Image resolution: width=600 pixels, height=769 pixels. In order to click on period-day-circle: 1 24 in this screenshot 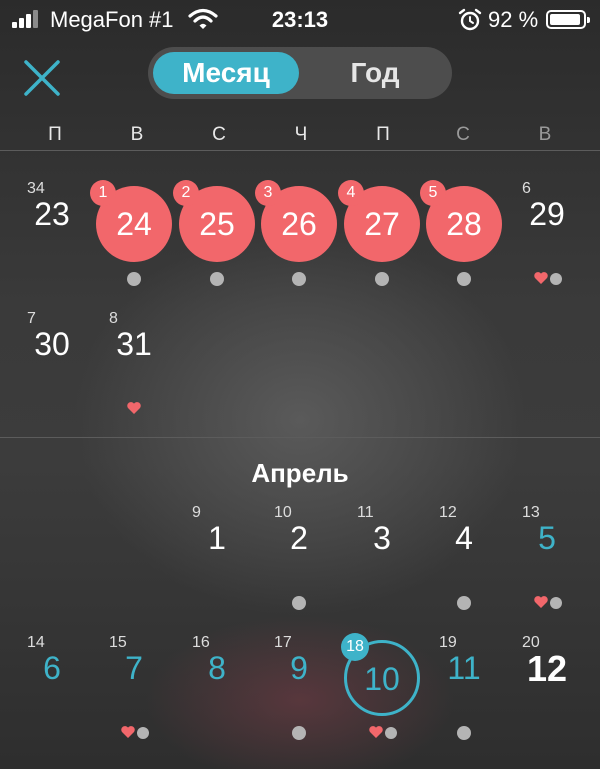, I will do `click(131, 221)`.